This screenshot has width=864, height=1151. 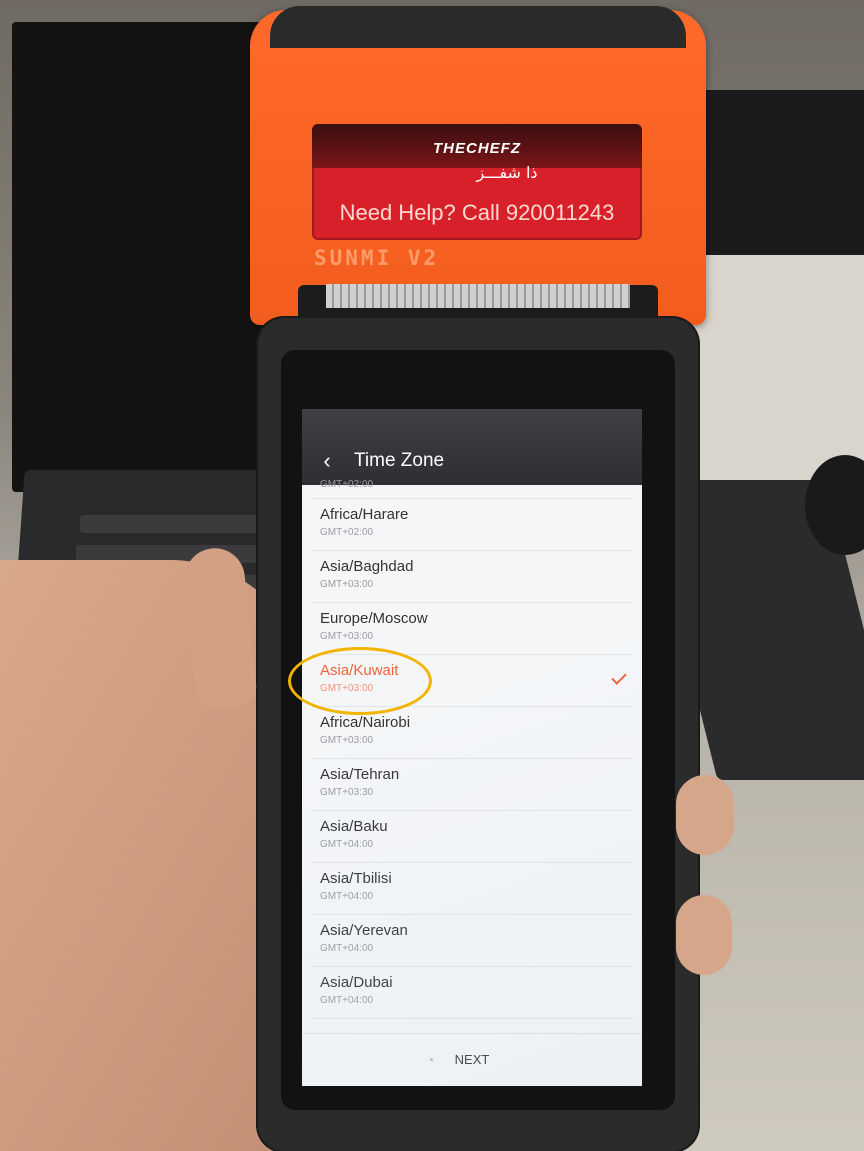 What do you see at coordinates (472, 525) in the screenshot?
I see `list-item: Africa/Harare GMT+02:00` at bounding box center [472, 525].